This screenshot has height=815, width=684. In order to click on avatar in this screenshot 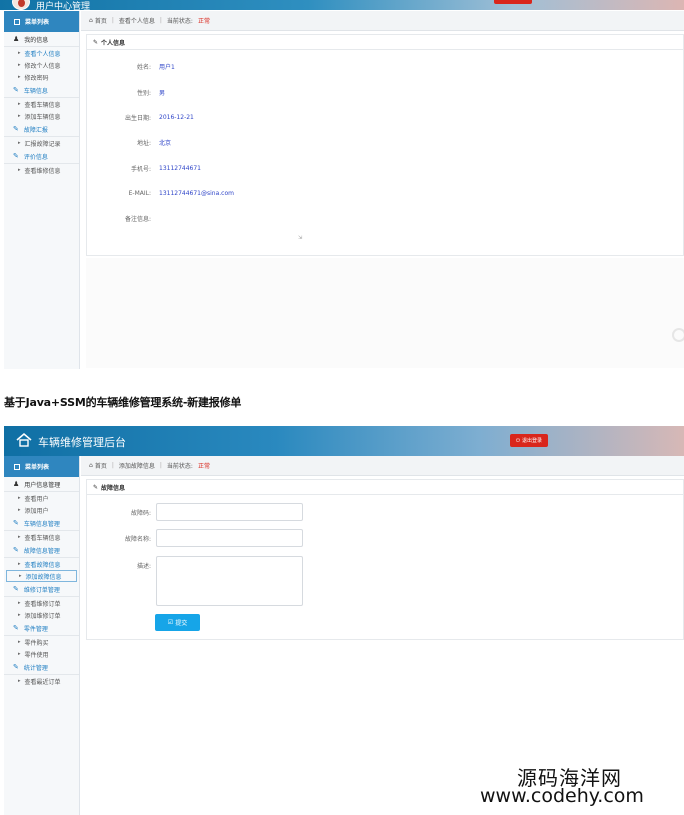, I will do `click(21, 5)`.